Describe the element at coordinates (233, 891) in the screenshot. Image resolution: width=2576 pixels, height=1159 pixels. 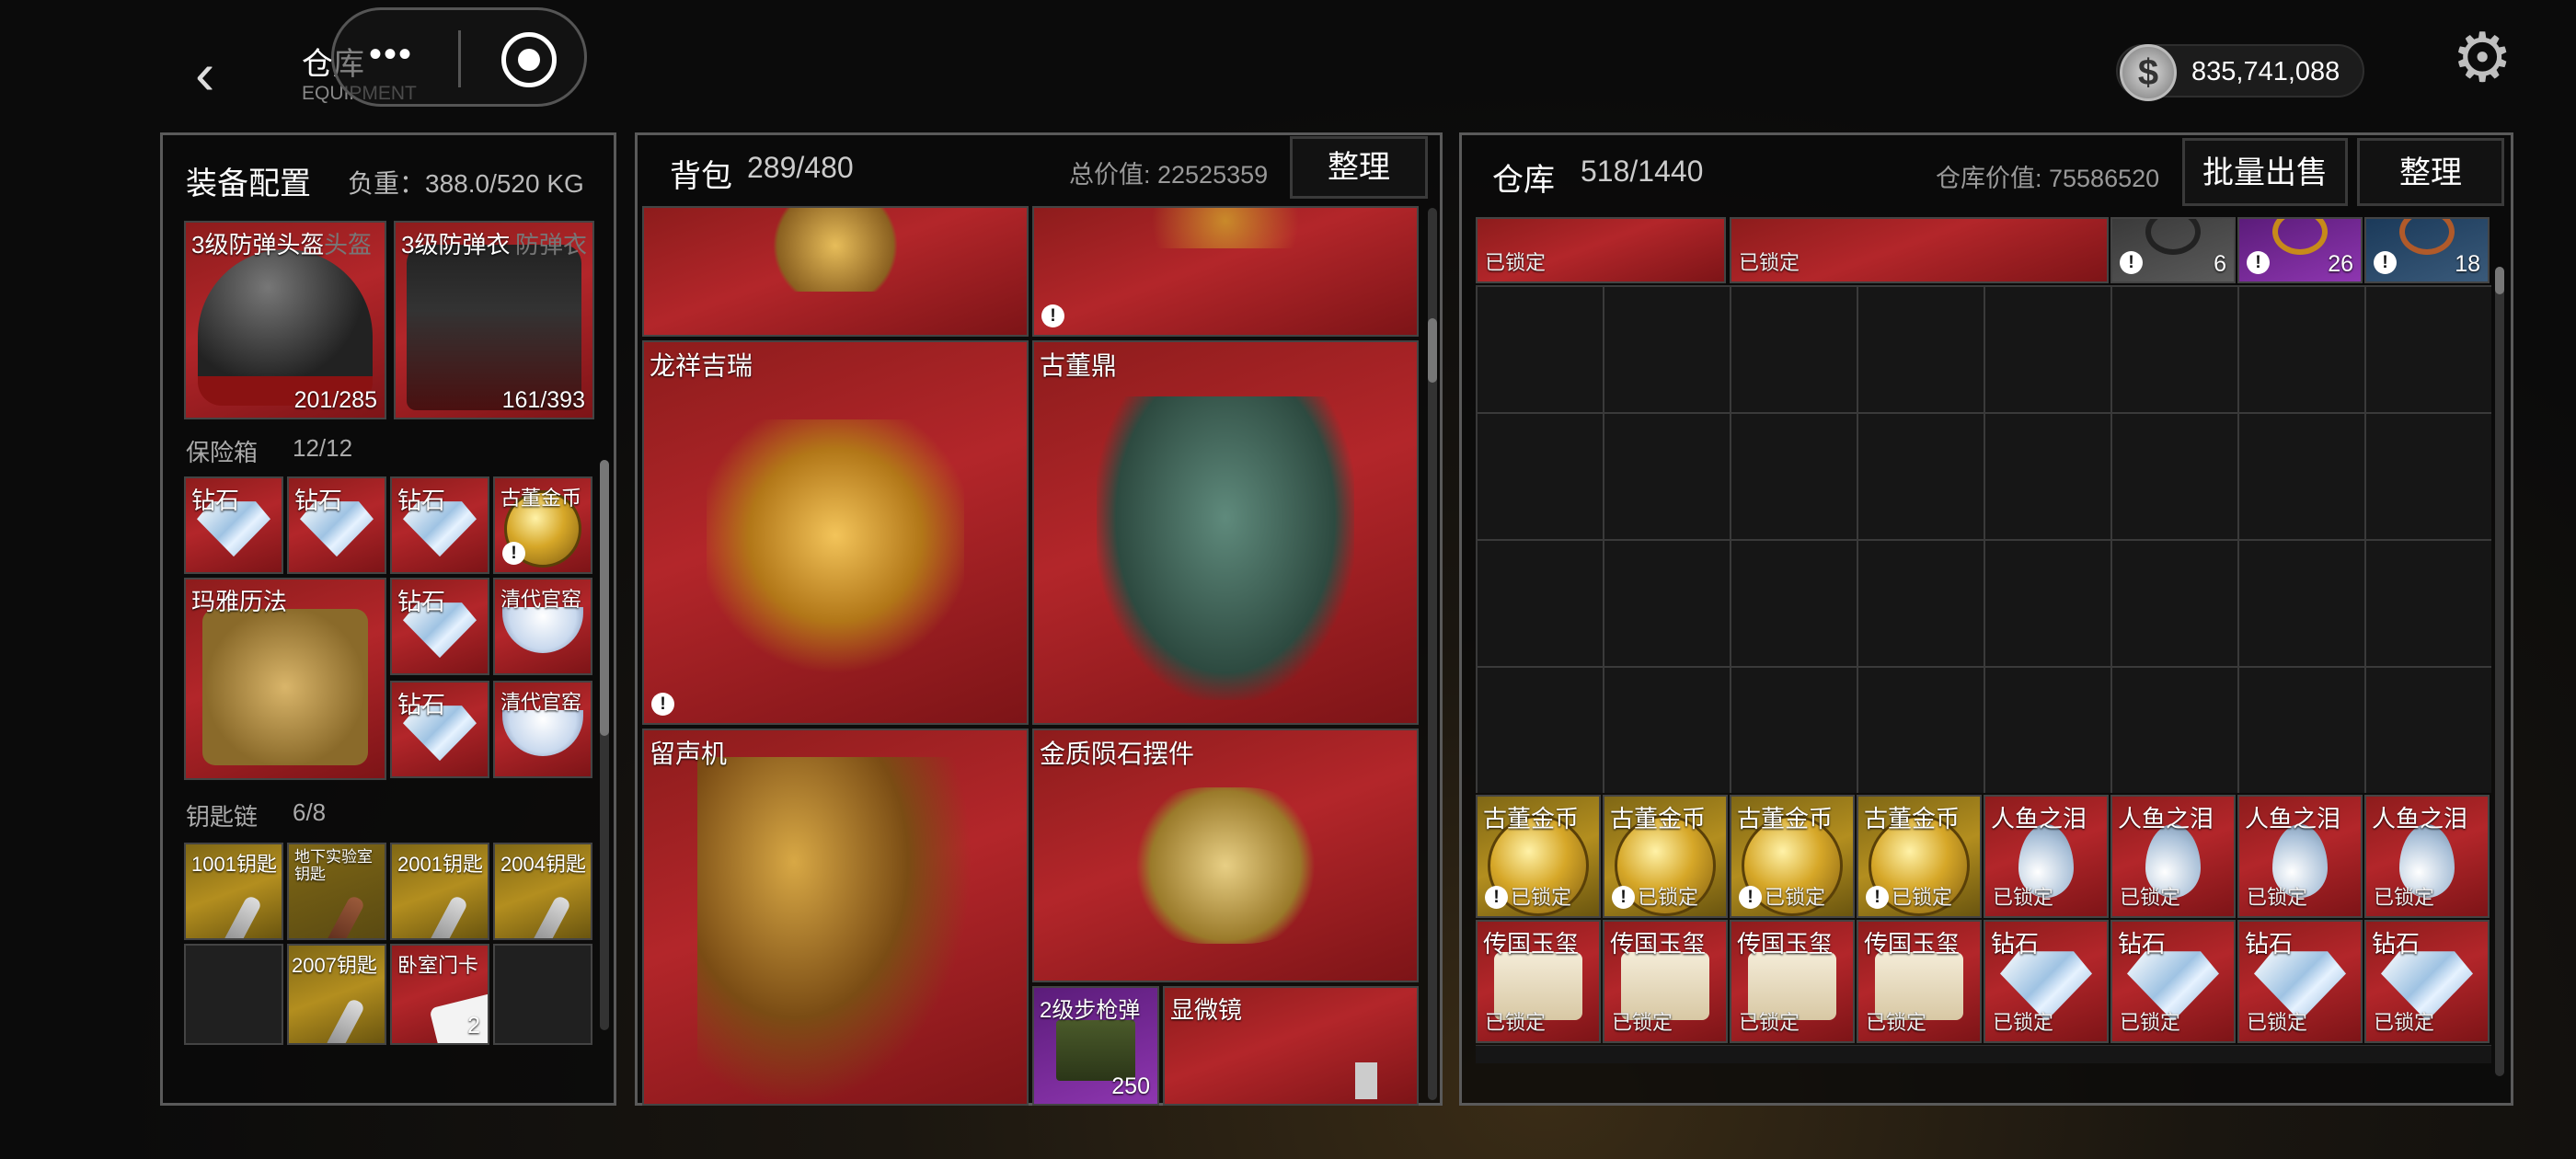
I see `key-slot: 1001钥匙` at that location.